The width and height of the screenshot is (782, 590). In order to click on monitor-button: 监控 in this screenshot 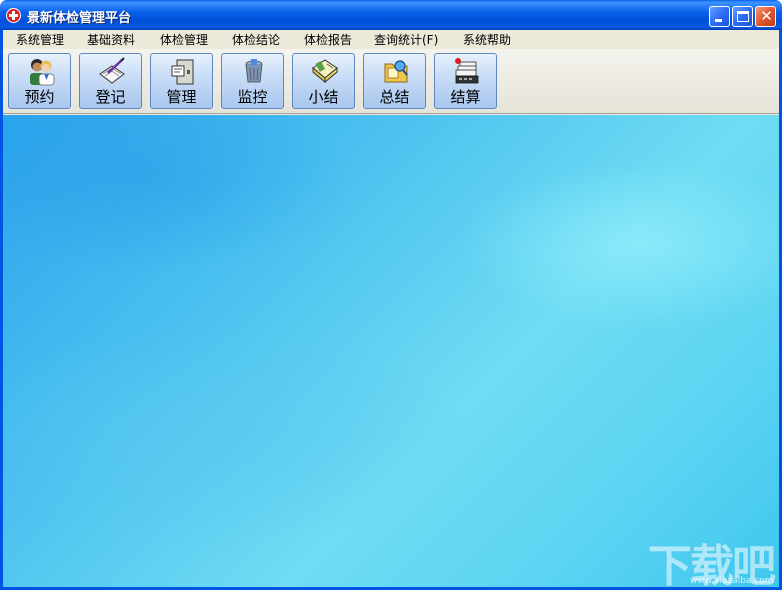, I will do `click(252, 81)`.